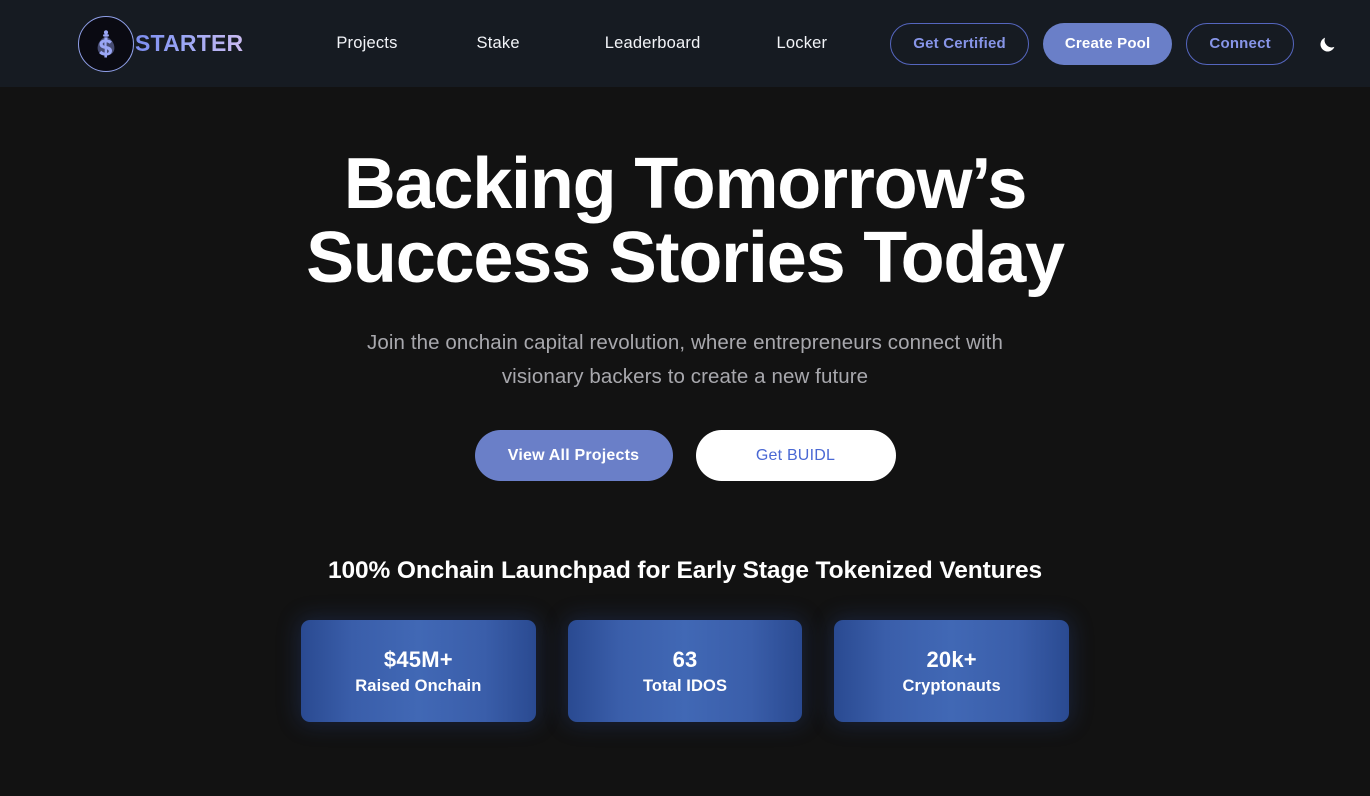 The width and height of the screenshot is (1370, 796). Describe the element at coordinates (418, 685) in the screenshot. I see `stat-label: Raised Onchain` at that location.